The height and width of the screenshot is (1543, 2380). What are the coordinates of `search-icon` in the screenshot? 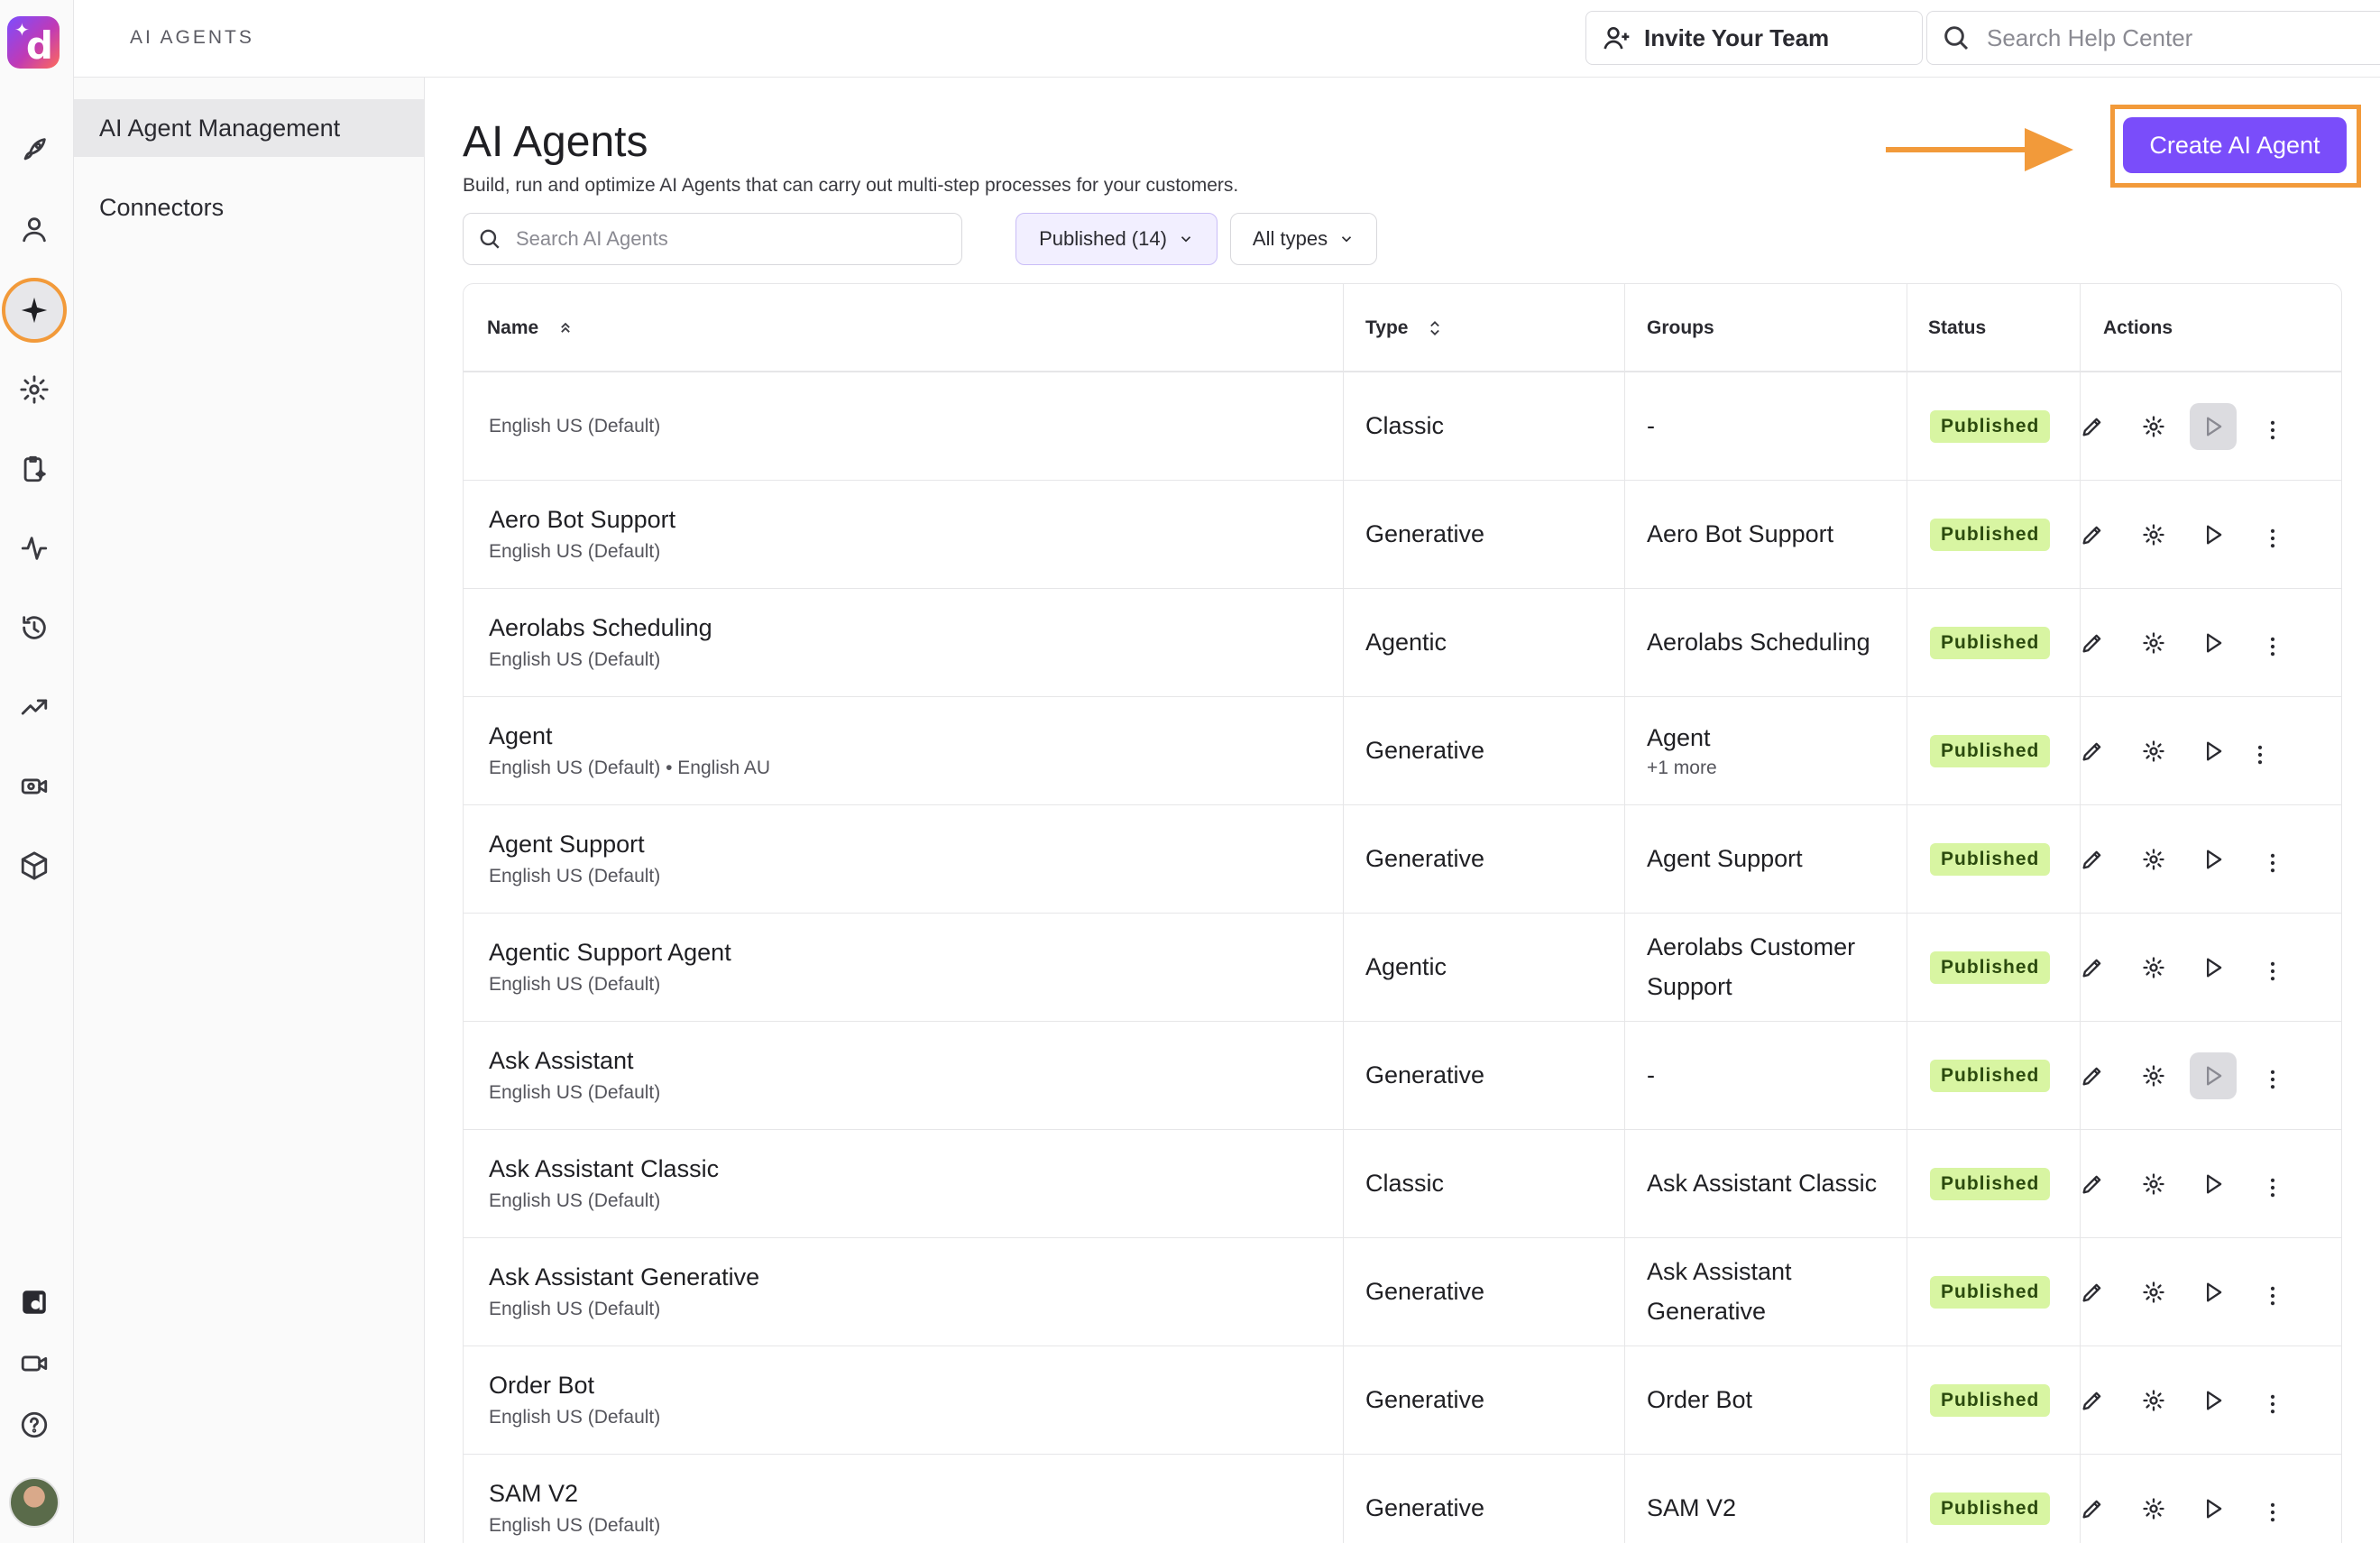 It's located at (1957, 38).